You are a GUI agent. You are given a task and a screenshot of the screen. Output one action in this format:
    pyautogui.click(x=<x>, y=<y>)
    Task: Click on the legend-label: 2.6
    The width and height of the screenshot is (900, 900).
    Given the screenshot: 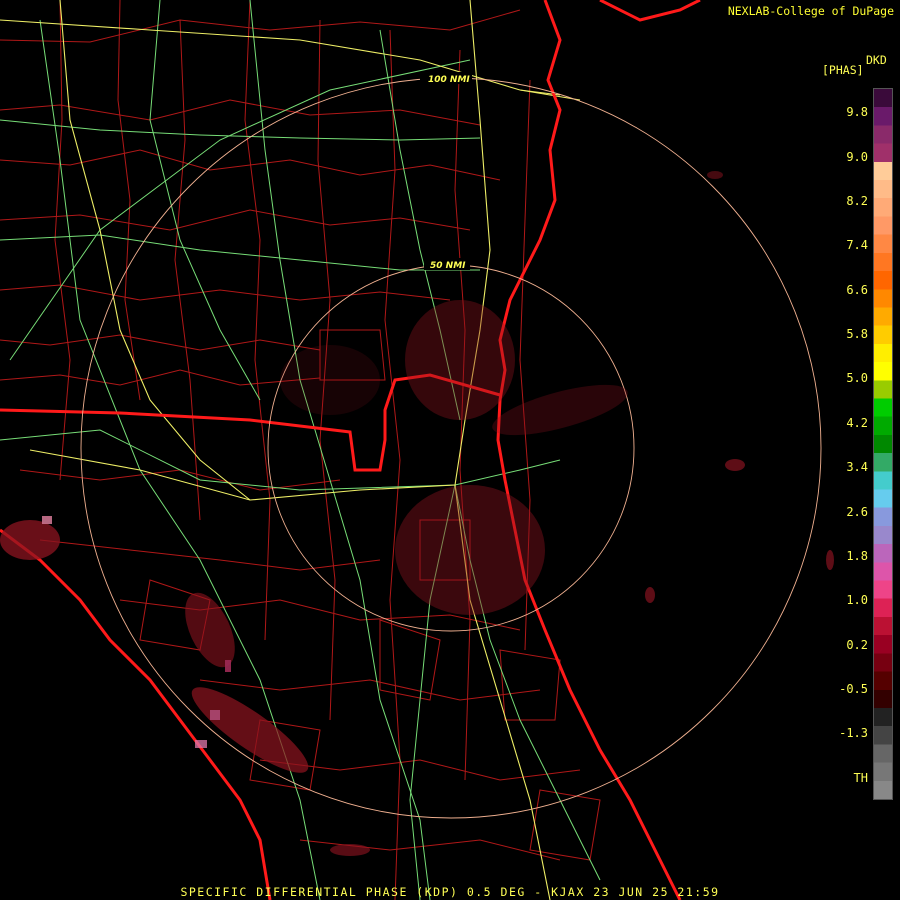 What is the action you would take?
    pyautogui.click(x=857, y=512)
    